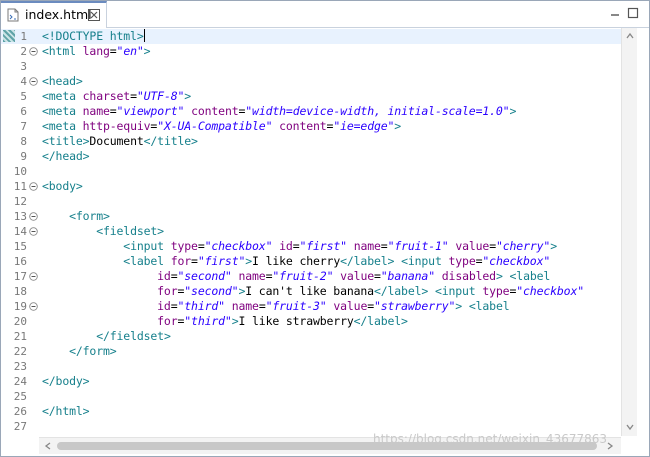  What do you see at coordinates (20, 336) in the screenshot?
I see `line-number: 21` at bounding box center [20, 336].